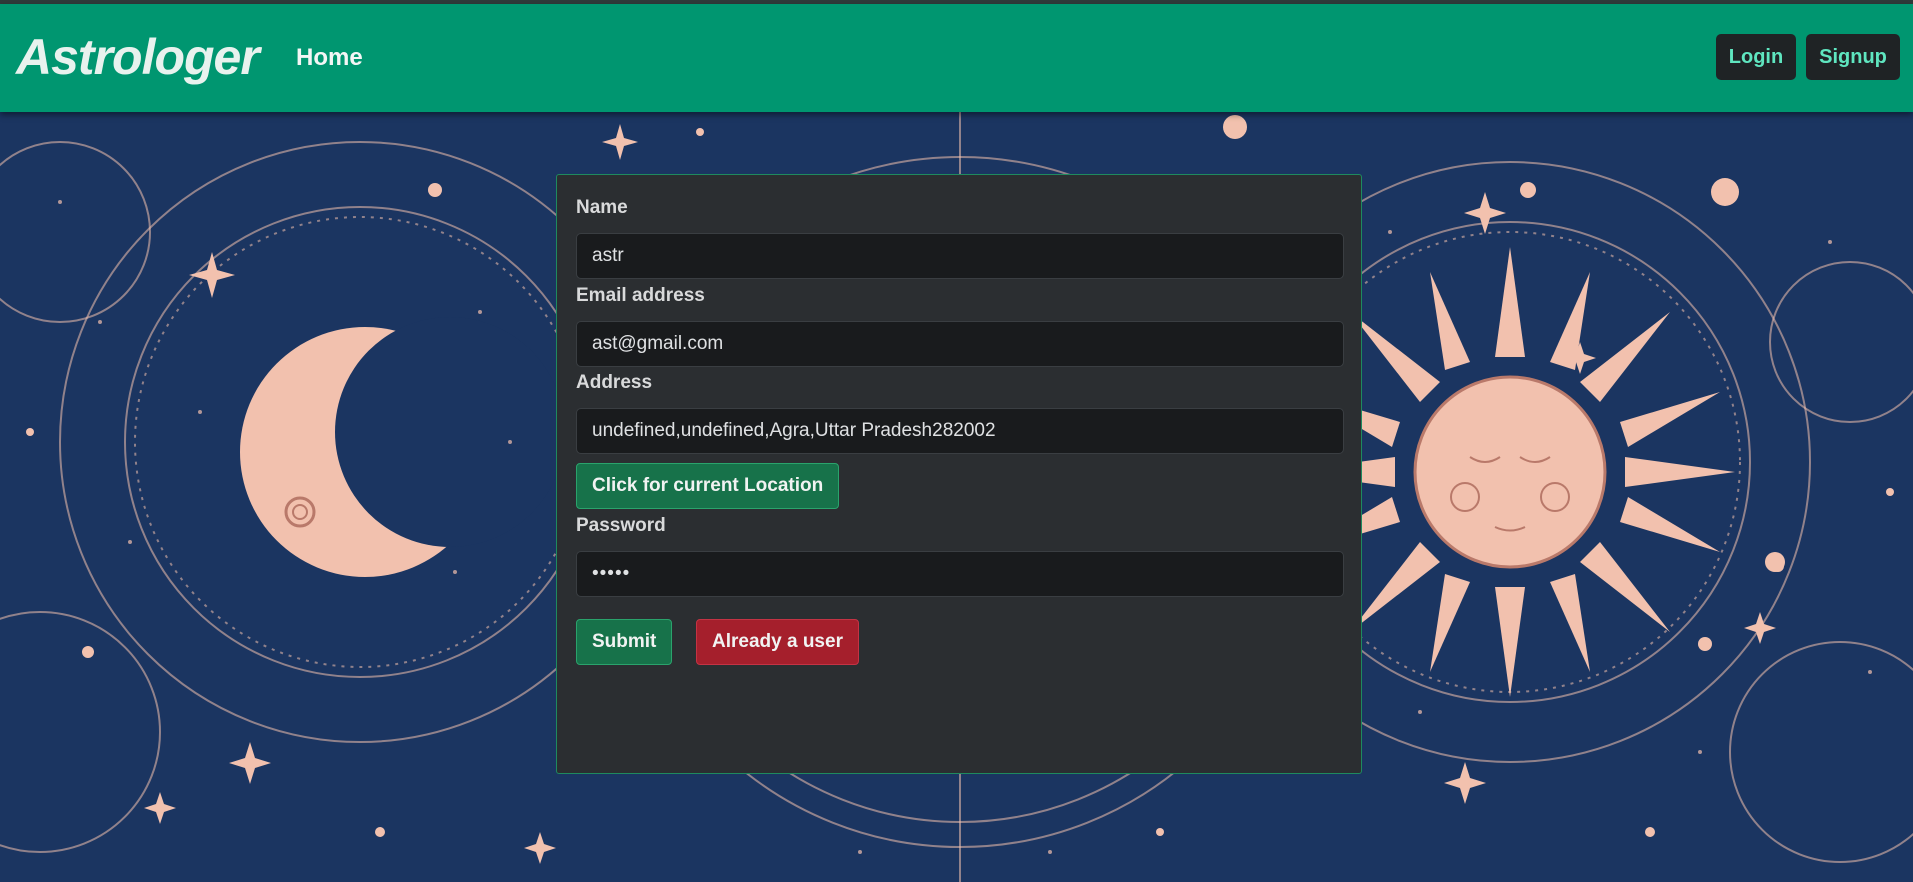 This screenshot has width=1913, height=882. I want to click on login-button: Login, so click(1756, 57).